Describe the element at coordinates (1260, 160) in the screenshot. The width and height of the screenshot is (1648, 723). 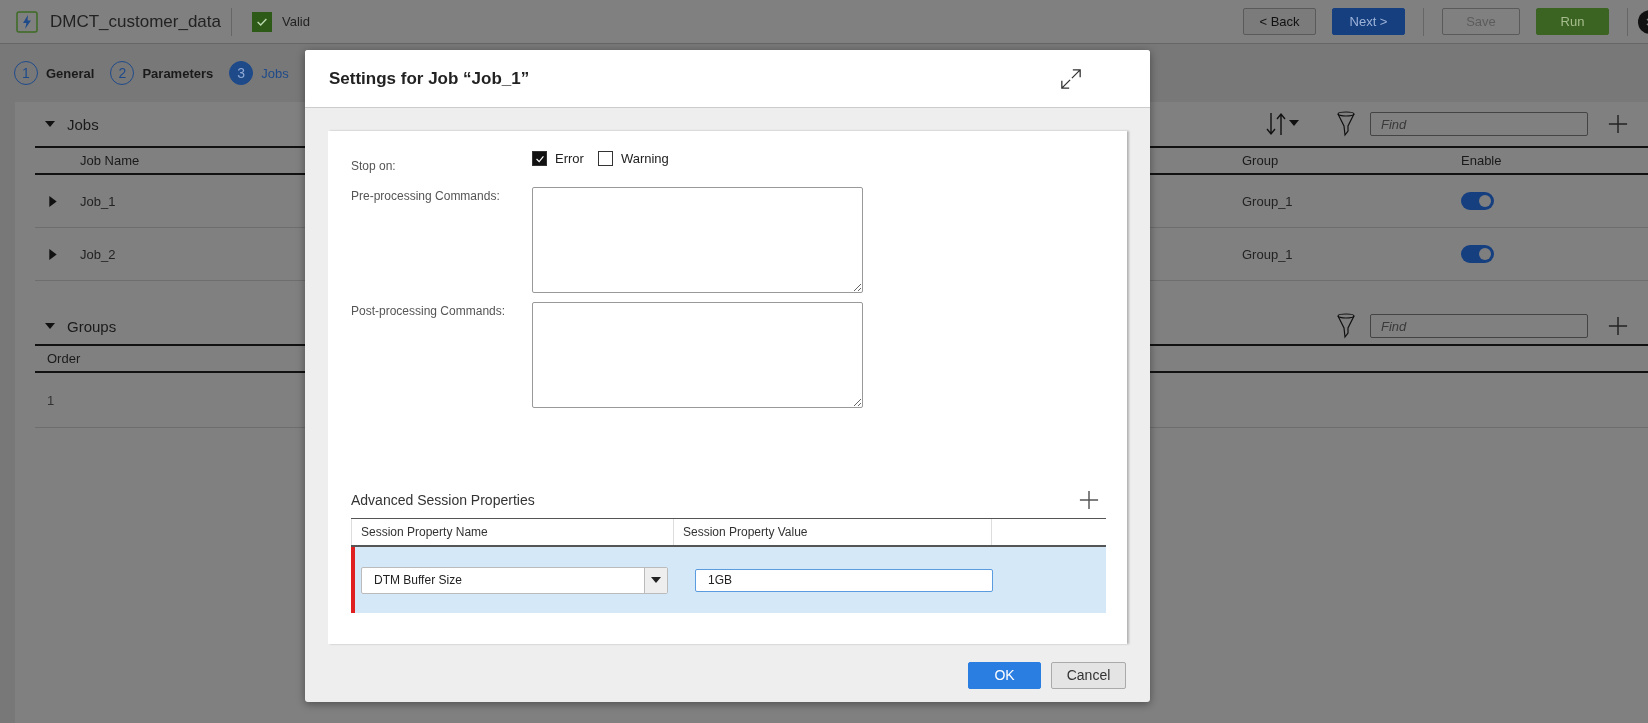
I see `column-header: Group` at that location.